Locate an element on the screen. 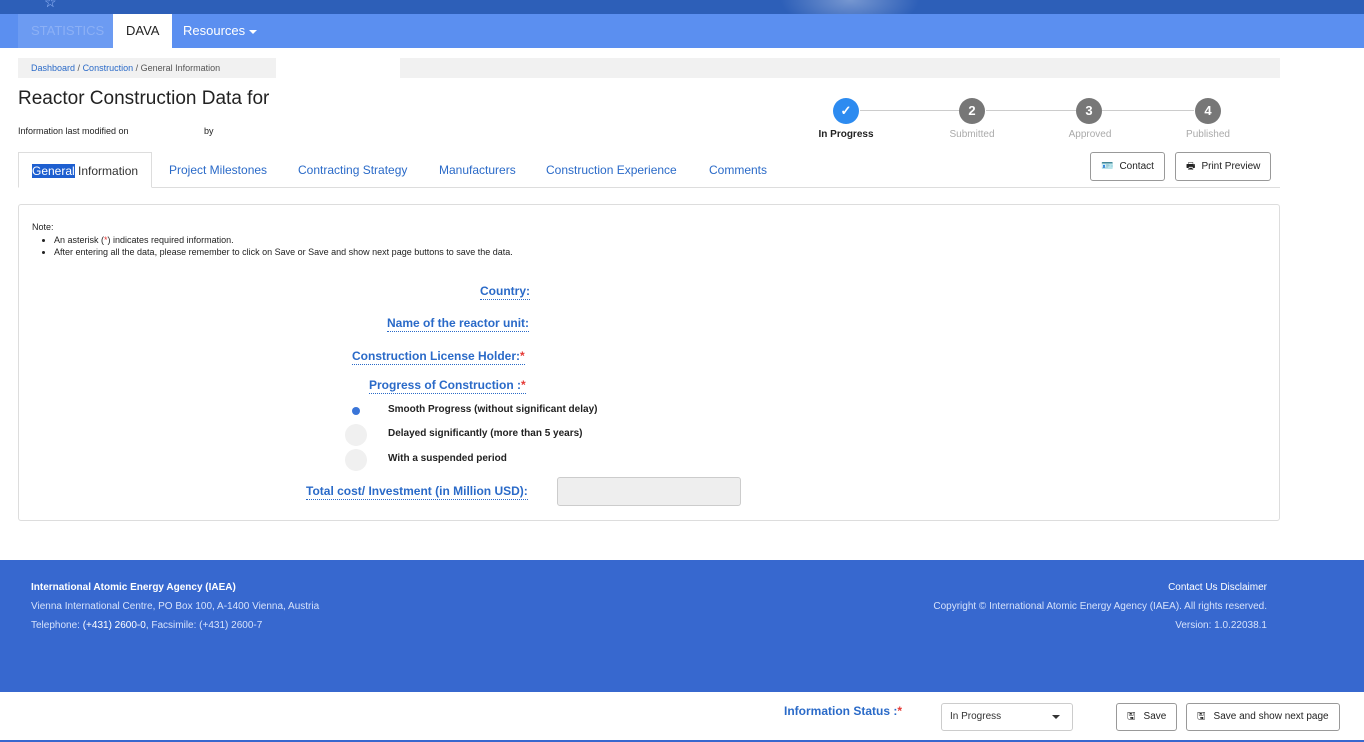  progress-label-text: Progress of Construction : is located at coordinates (445, 385).